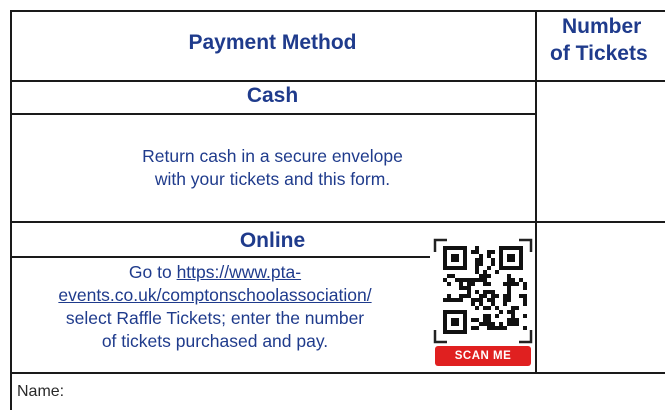 This screenshot has height=410, width=665. I want to click on column-divider, so click(536, 191).